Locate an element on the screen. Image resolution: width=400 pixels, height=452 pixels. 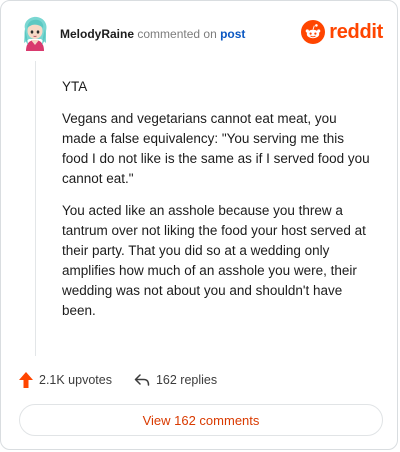
upvote-count: 2.1K upvotes is located at coordinates (75, 380).